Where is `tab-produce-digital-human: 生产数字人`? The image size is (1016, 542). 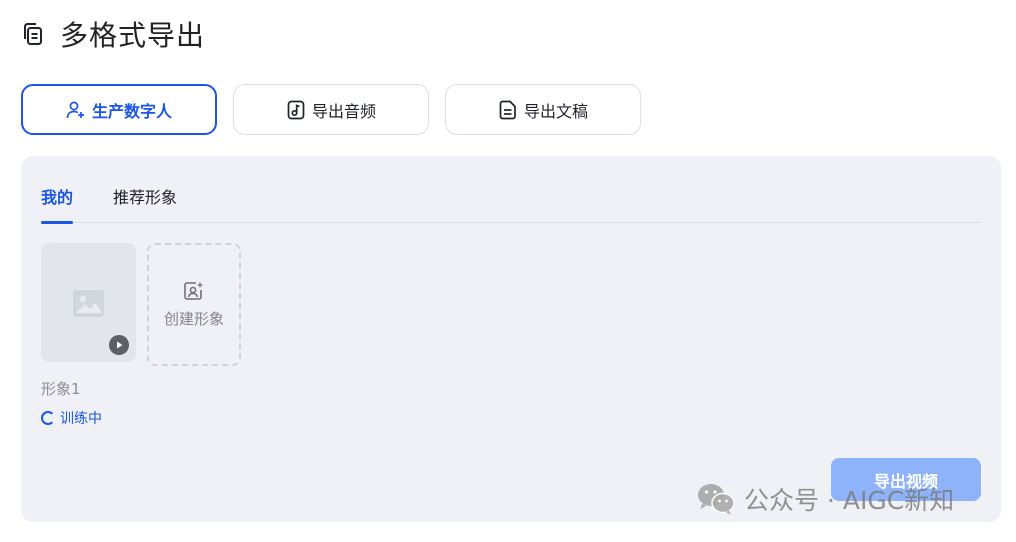
tab-produce-digital-human: 生产数字人 is located at coordinates (119, 109).